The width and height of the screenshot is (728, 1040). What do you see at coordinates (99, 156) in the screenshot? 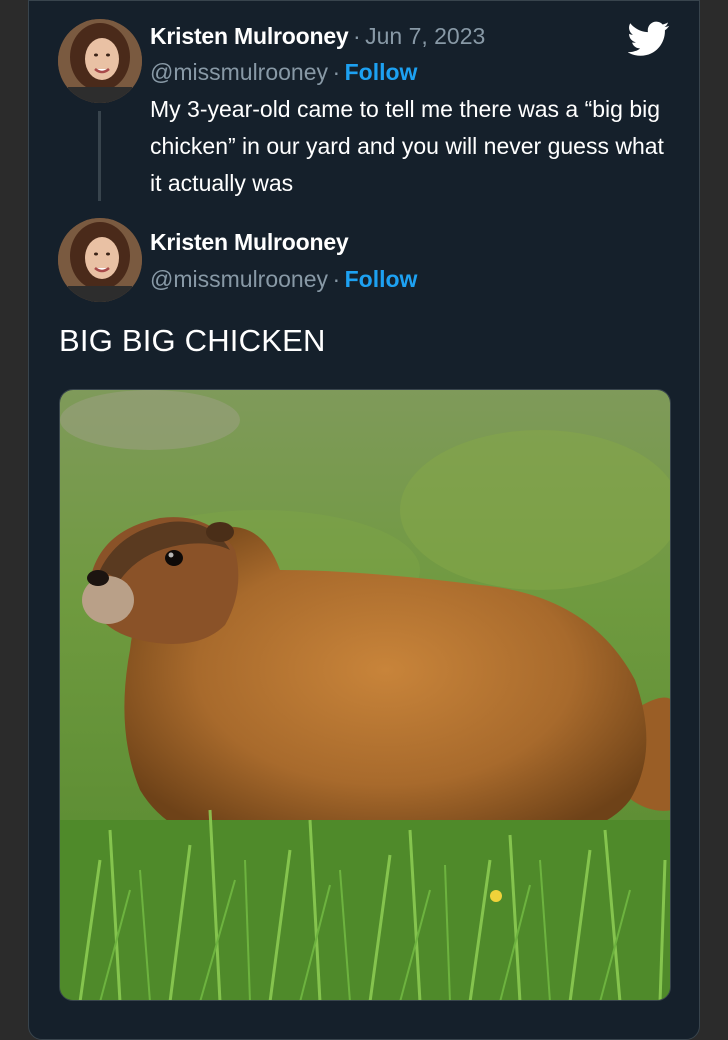
I see `thread-connector-line` at bounding box center [99, 156].